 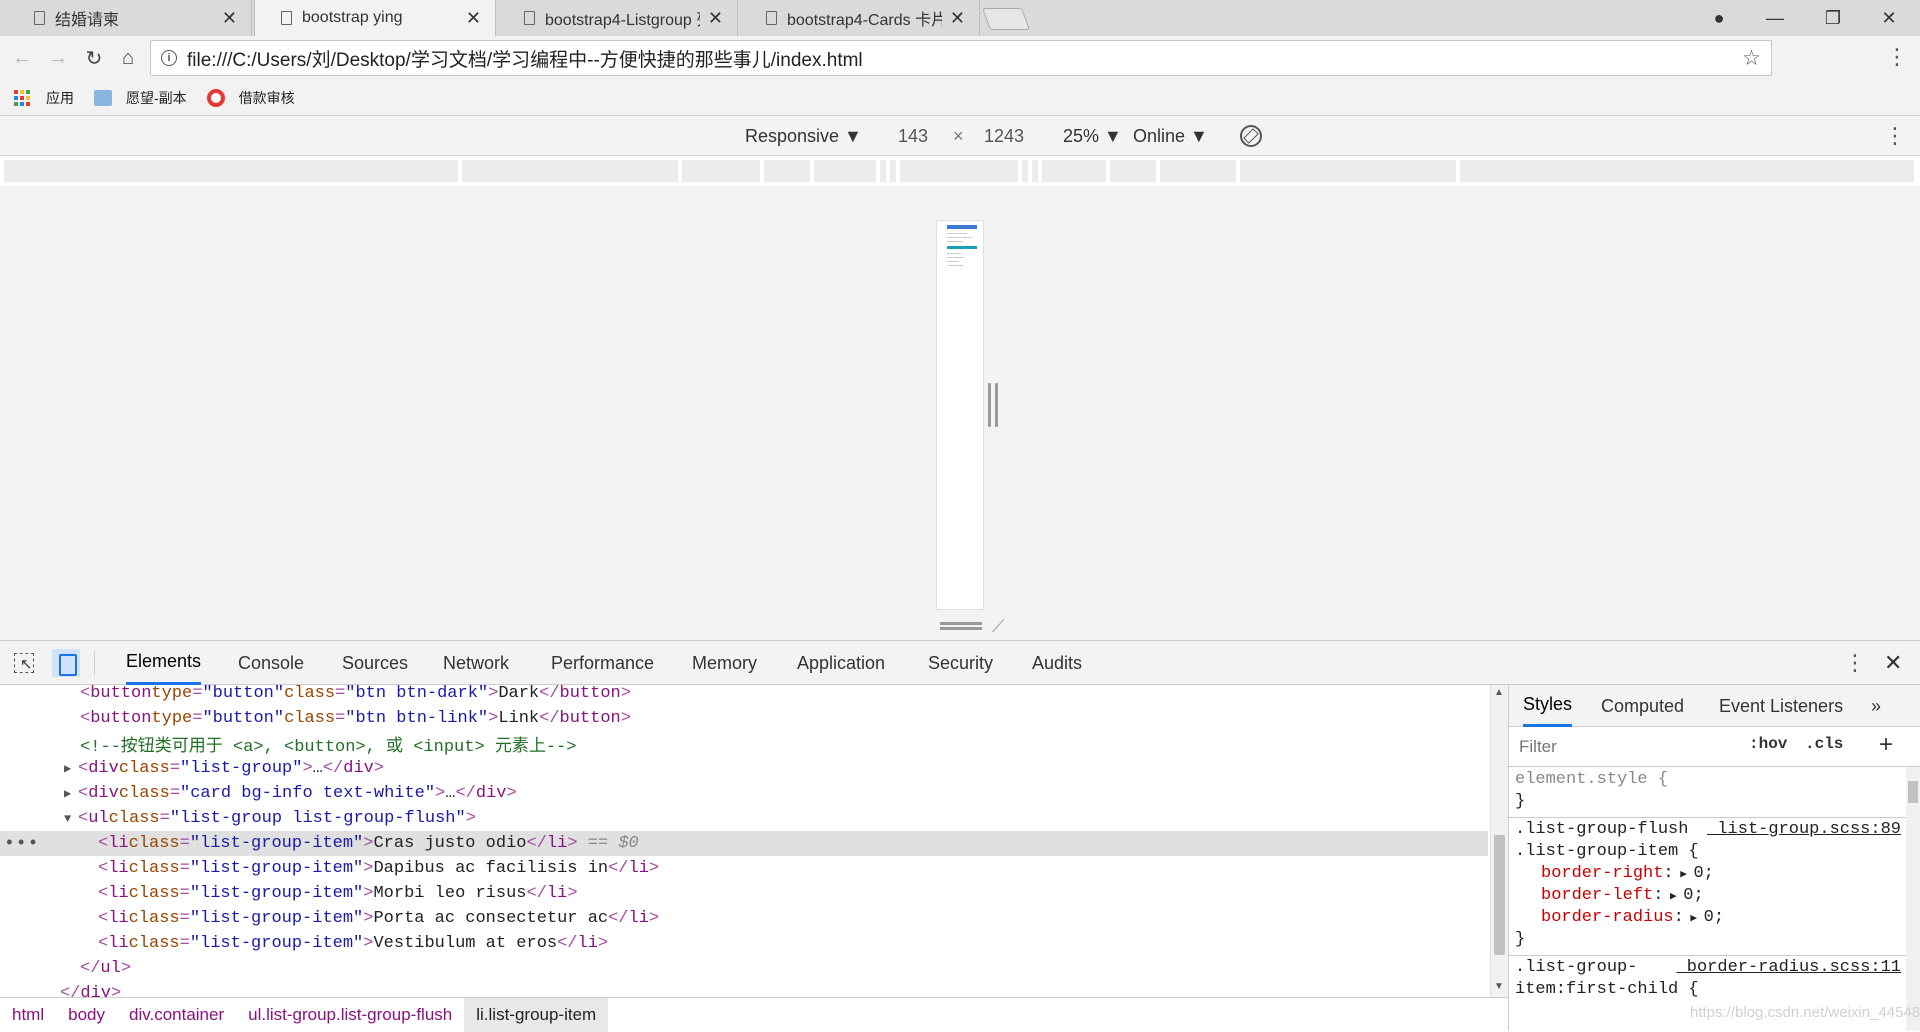 What do you see at coordinates (960, 663) in the screenshot?
I see `tab-security: Security` at bounding box center [960, 663].